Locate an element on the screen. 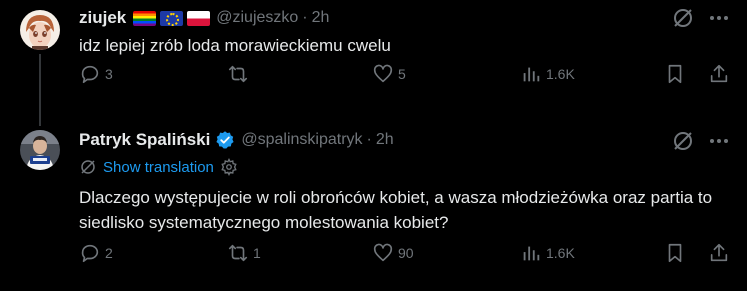 Image resolution: width=747 pixels, height=291 pixels. tweet-header: ziujek @ziujeszko · 2h is located at coordinates (204, 18).